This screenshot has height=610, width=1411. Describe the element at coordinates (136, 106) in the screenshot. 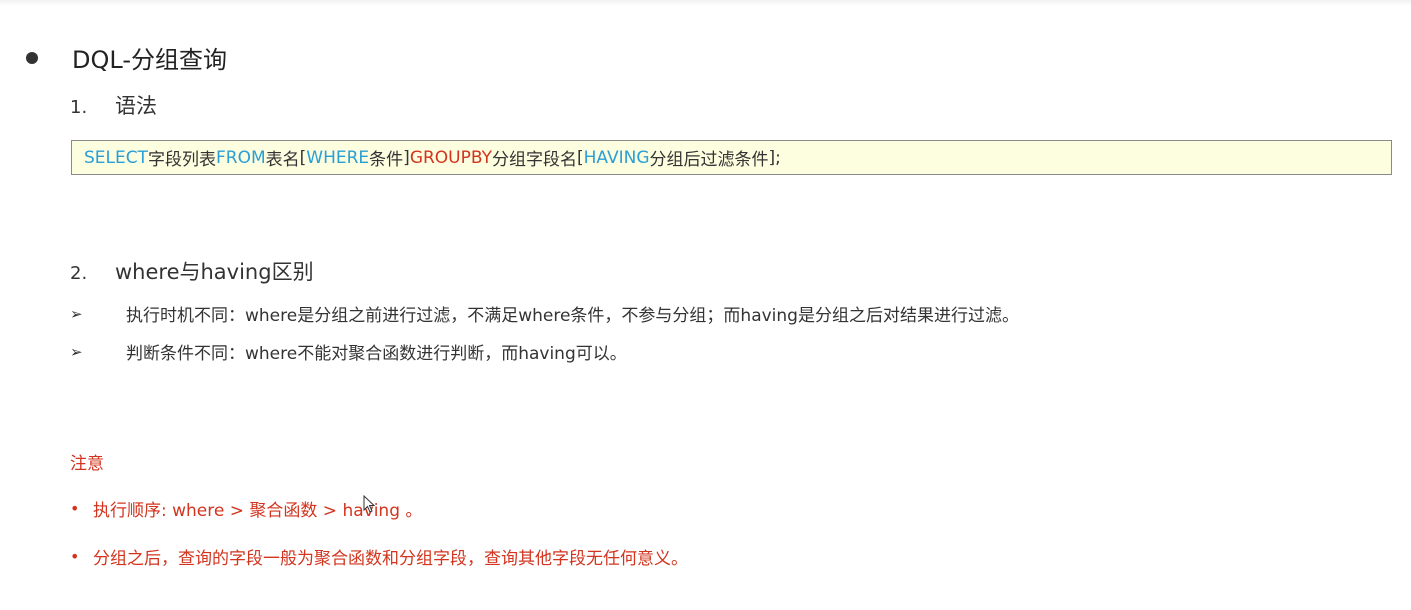

I see `section-title: 语法` at that location.